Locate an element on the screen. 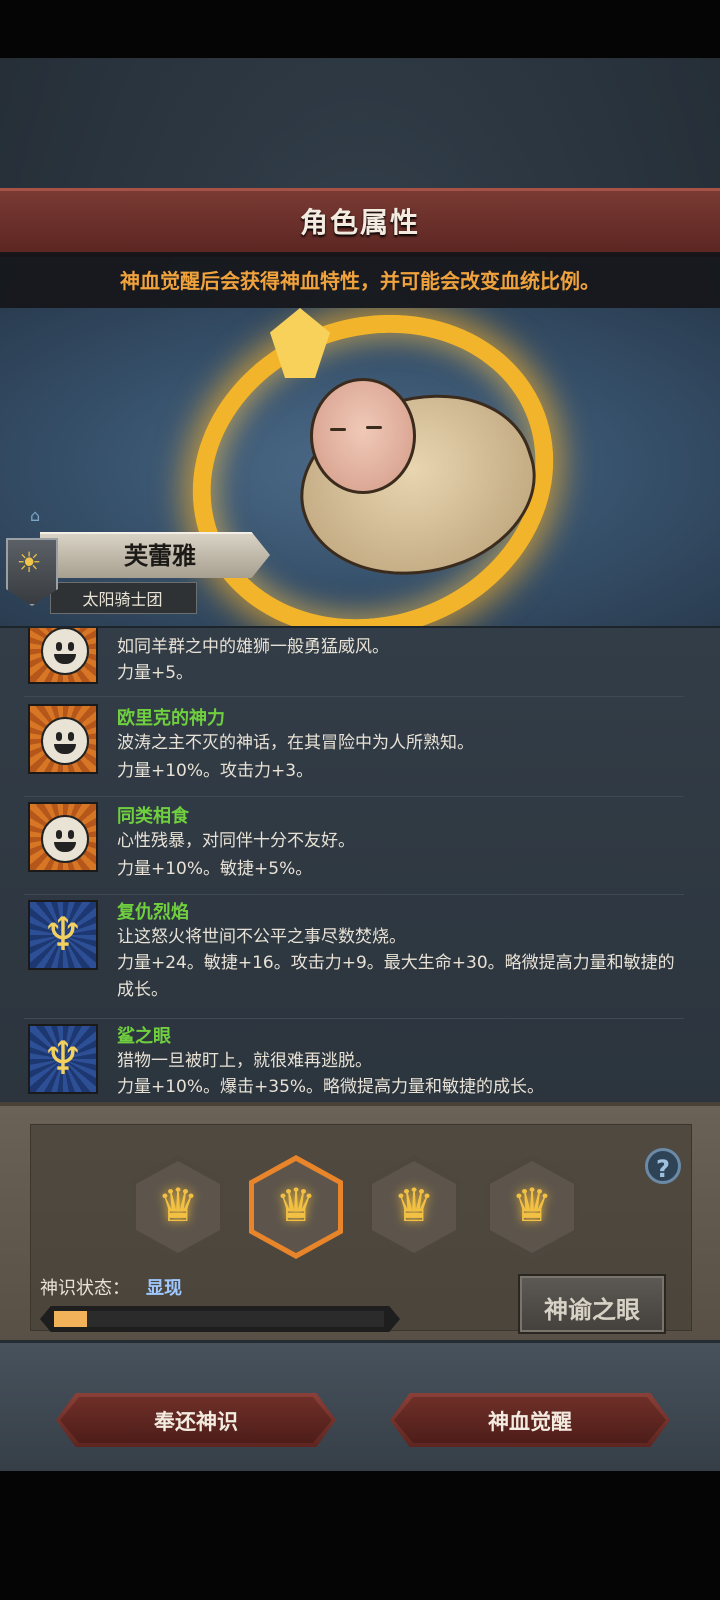 Image resolution: width=720 pixels, height=1600 pixels. baby-head-icon is located at coordinates (363, 436).